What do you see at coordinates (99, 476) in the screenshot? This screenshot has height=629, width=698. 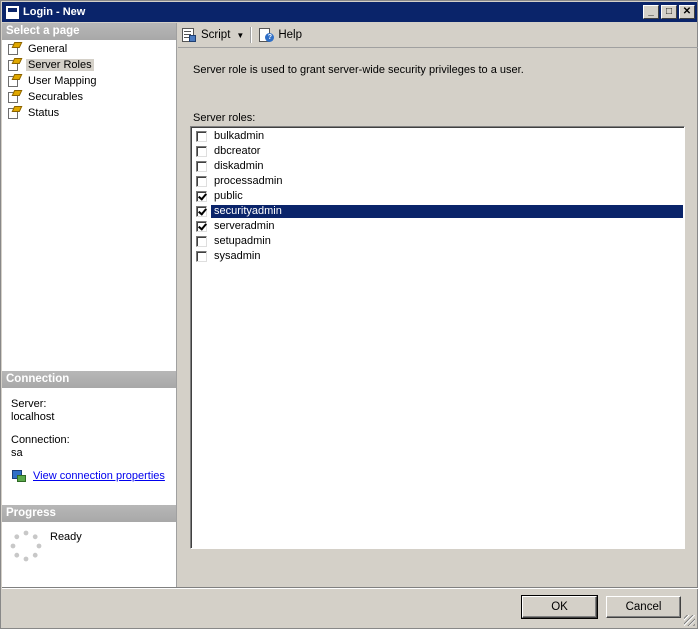 I see `view-connection-properties-text: View connection properties` at bounding box center [99, 476].